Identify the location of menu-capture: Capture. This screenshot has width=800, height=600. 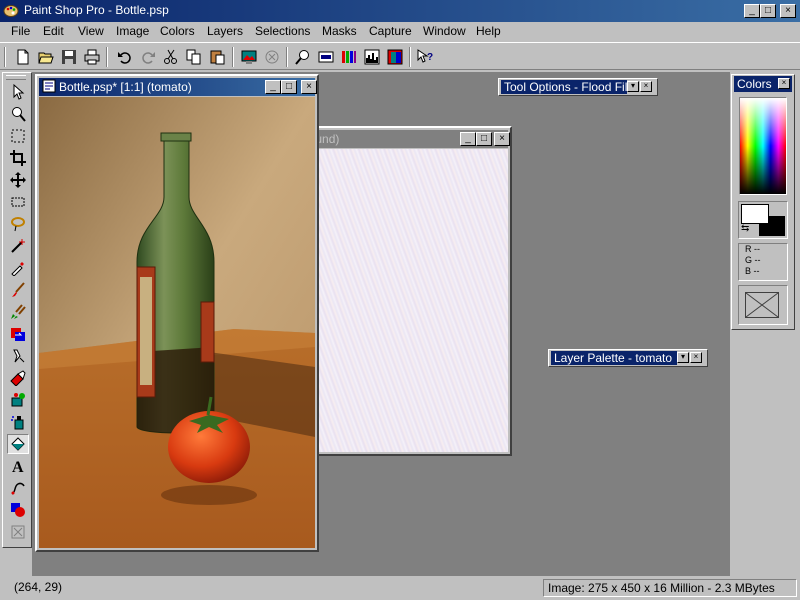
(390, 31).